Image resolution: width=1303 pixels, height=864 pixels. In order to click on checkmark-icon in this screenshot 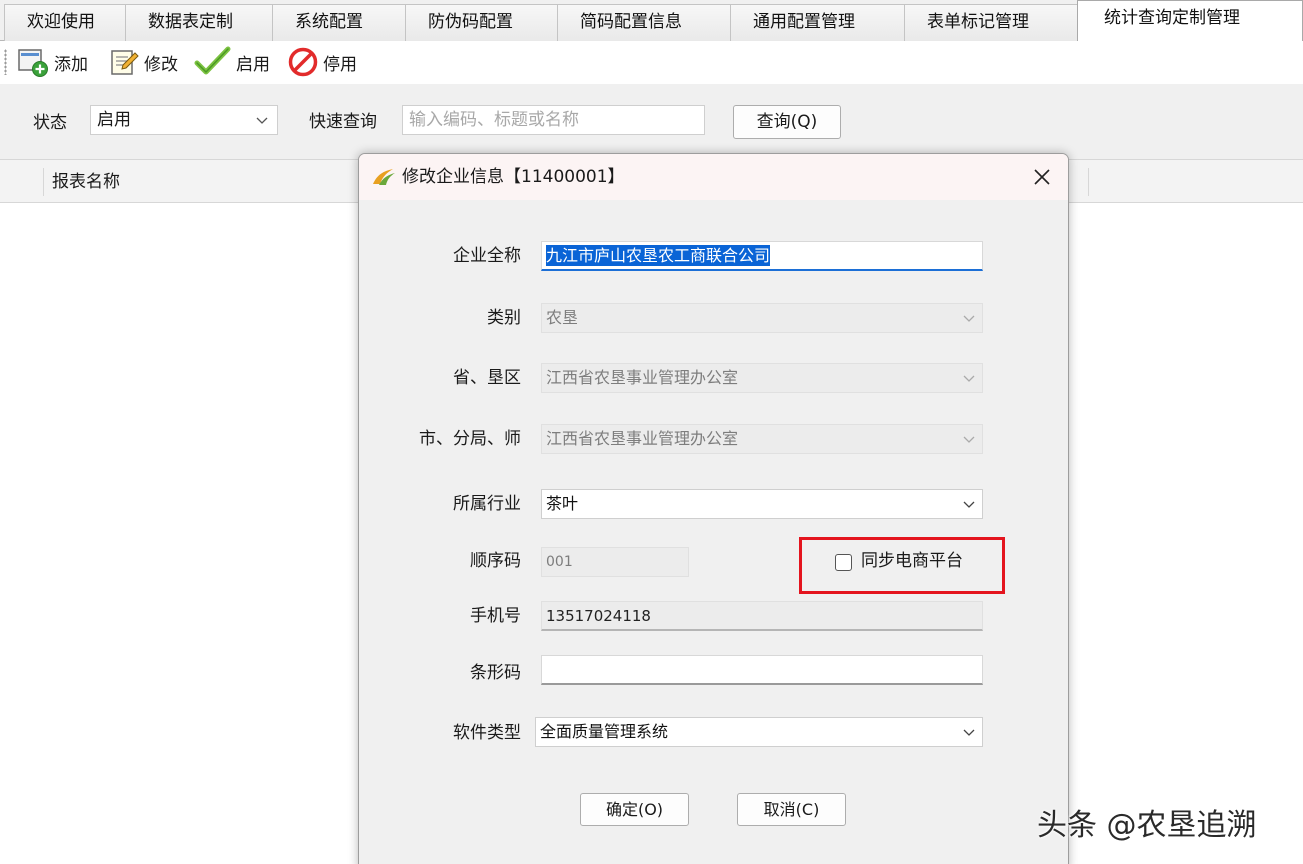, I will do `click(212, 60)`.